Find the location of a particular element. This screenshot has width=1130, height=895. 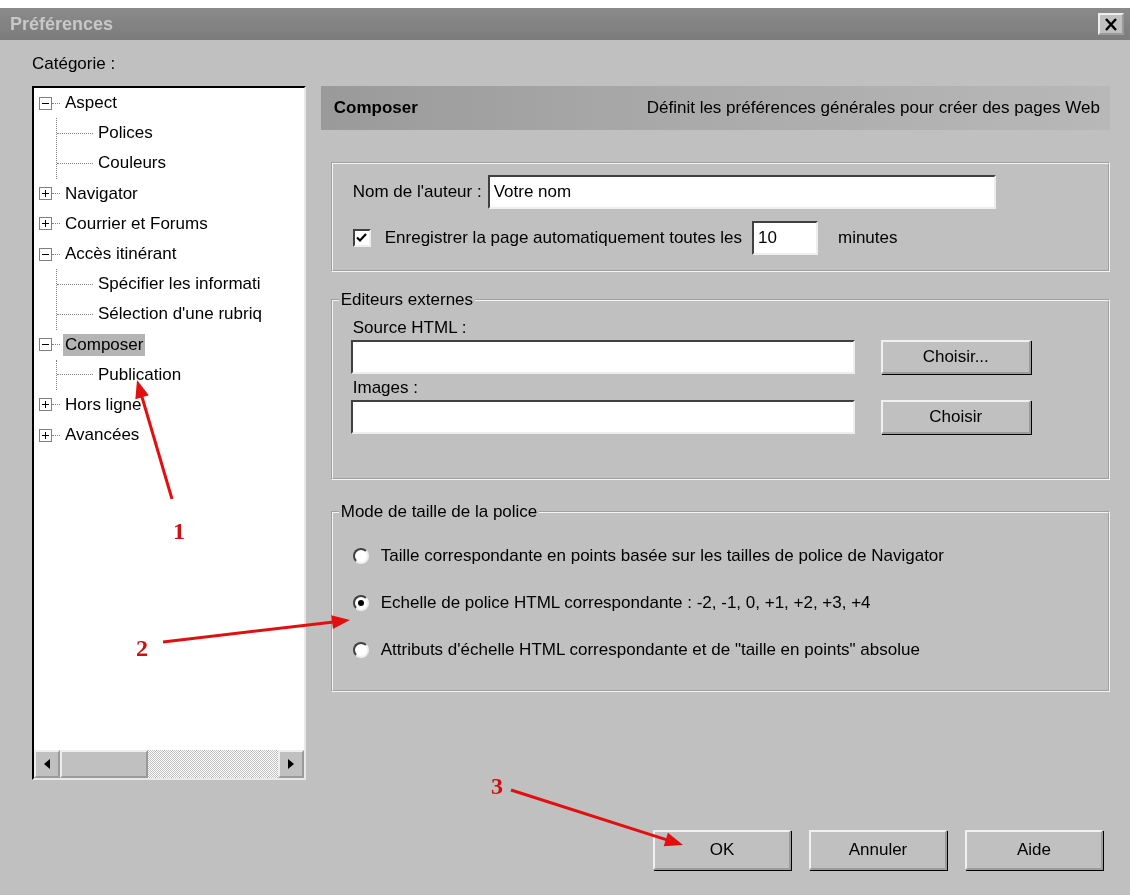

close-icon is located at coordinates (1111, 24).